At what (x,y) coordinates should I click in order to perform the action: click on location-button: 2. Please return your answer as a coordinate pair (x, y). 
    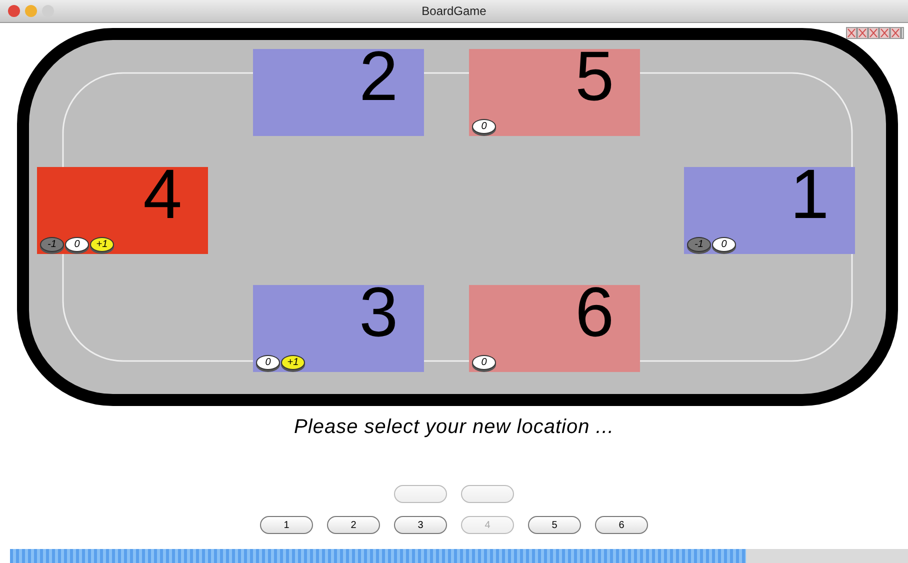
    Looking at the image, I should click on (353, 525).